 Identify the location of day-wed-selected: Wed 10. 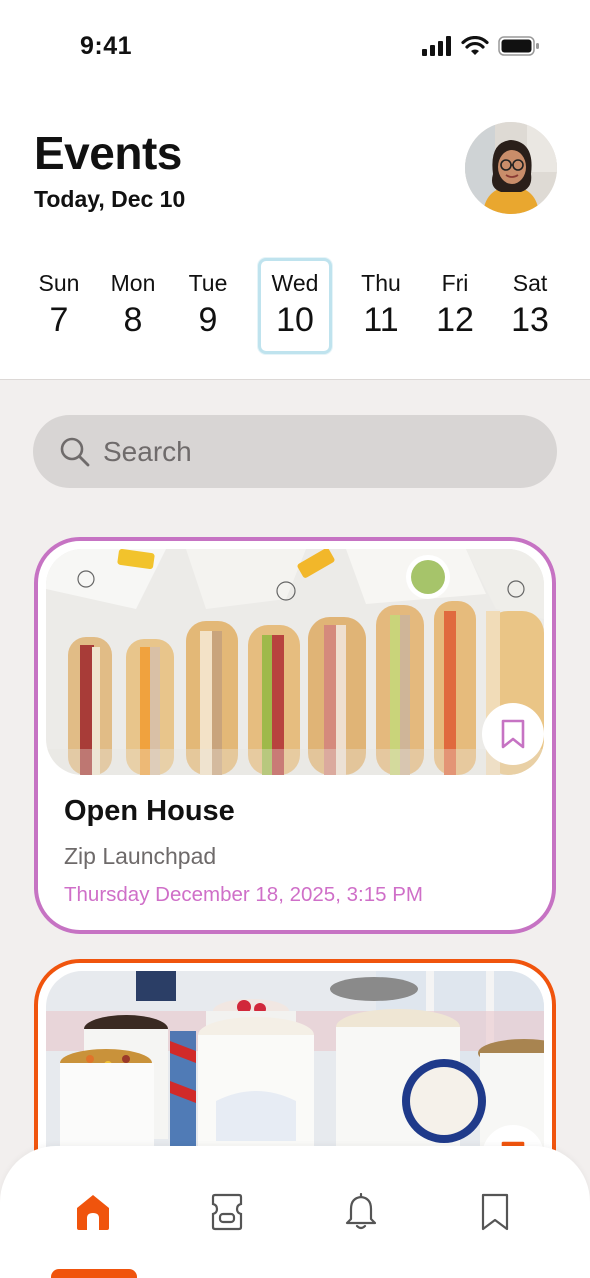
(295, 306).